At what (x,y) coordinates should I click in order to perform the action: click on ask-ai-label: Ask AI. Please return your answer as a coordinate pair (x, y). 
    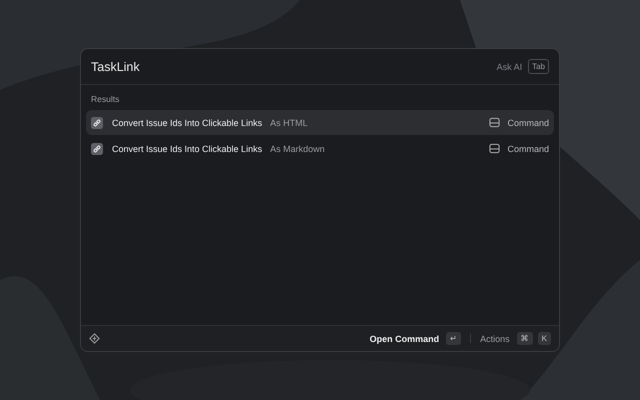
    Looking at the image, I should click on (509, 67).